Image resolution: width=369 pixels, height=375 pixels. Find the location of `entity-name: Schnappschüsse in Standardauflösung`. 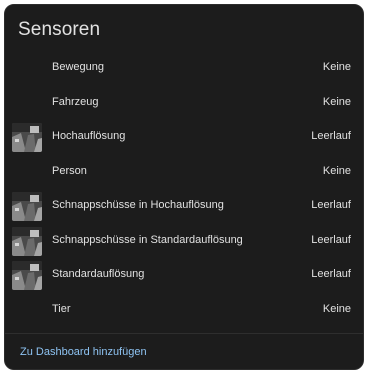

entity-name: Schnappschüsse in Standardauflösung is located at coordinates (147, 239).